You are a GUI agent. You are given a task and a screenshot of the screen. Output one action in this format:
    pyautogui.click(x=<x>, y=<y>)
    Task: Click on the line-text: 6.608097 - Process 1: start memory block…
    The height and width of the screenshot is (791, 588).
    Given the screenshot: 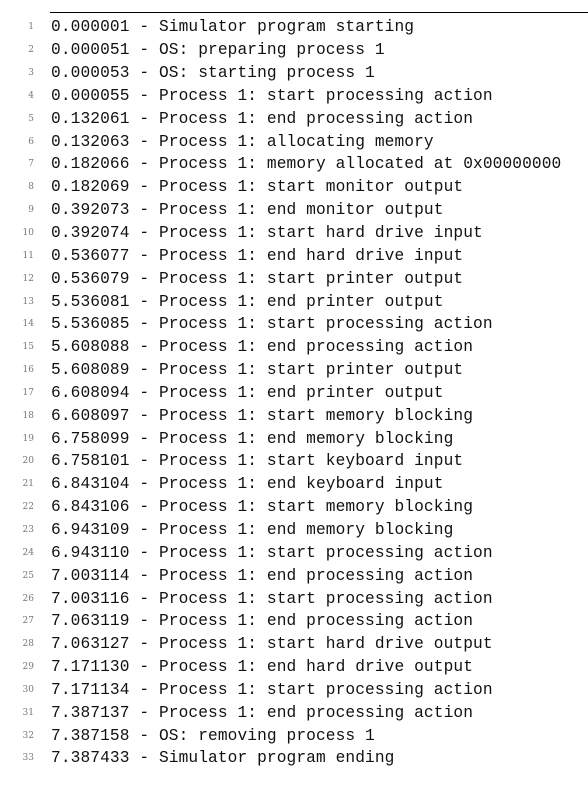 What is the action you would take?
    pyautogui.click(x=262, y=415)
    